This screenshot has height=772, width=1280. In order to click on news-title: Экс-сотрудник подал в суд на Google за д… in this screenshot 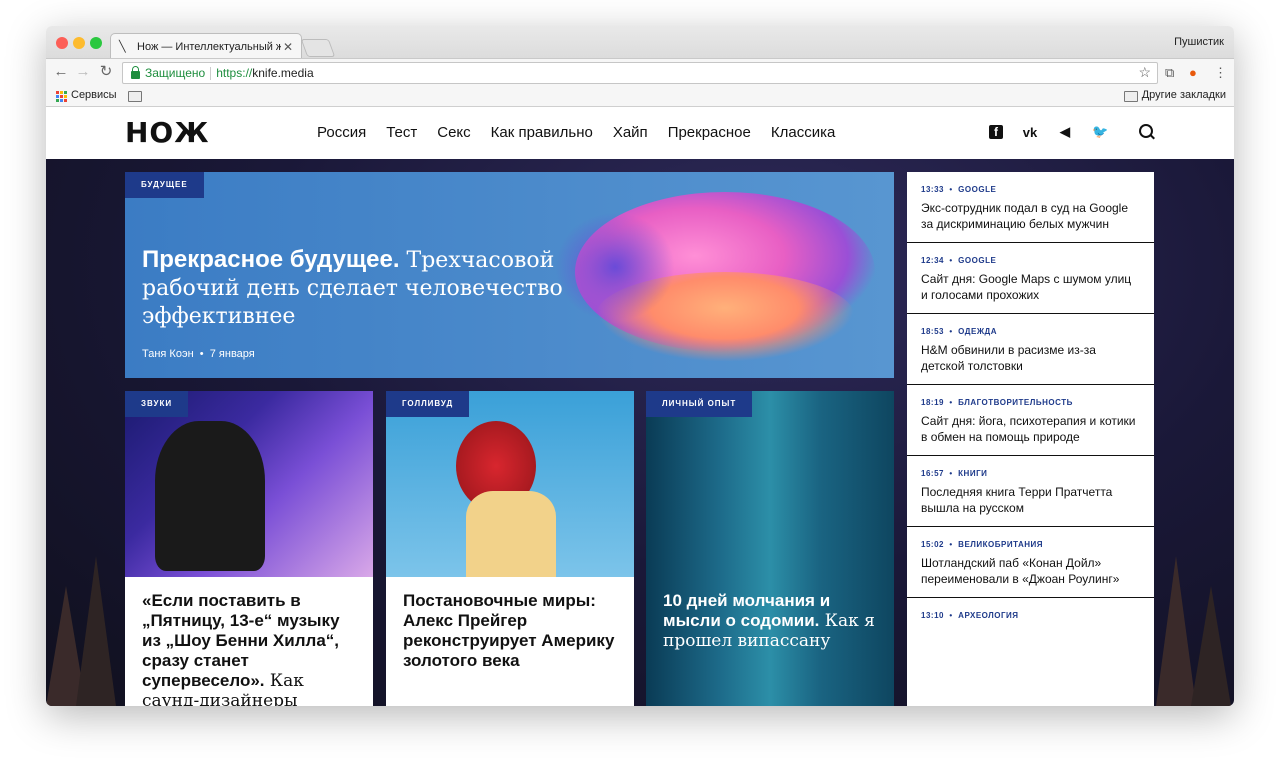, I will do `click(1024, 216)`.